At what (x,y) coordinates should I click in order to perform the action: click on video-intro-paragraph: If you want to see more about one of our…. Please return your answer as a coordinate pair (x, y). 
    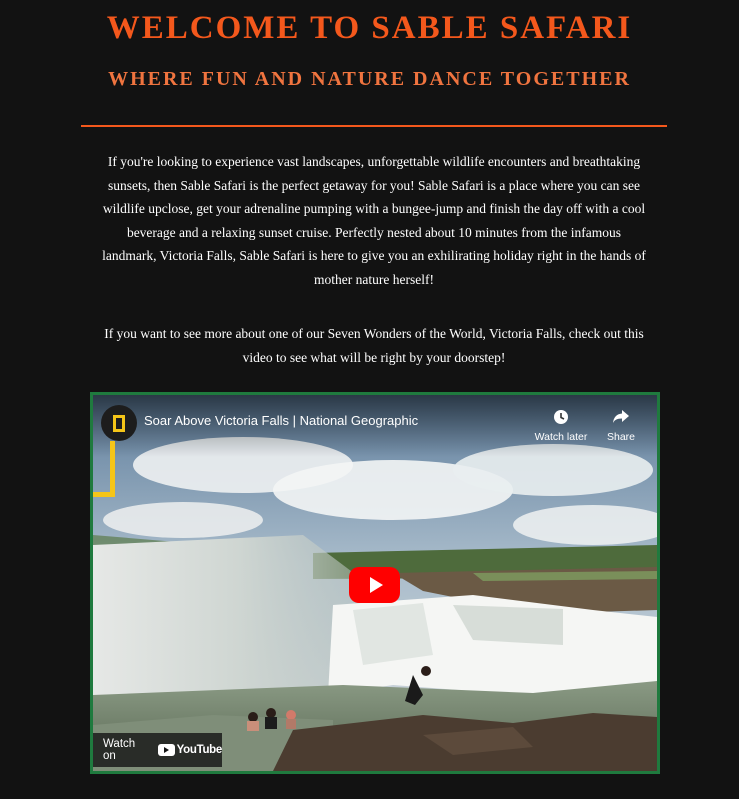
    Looking at the image, I should click on (374, 345).